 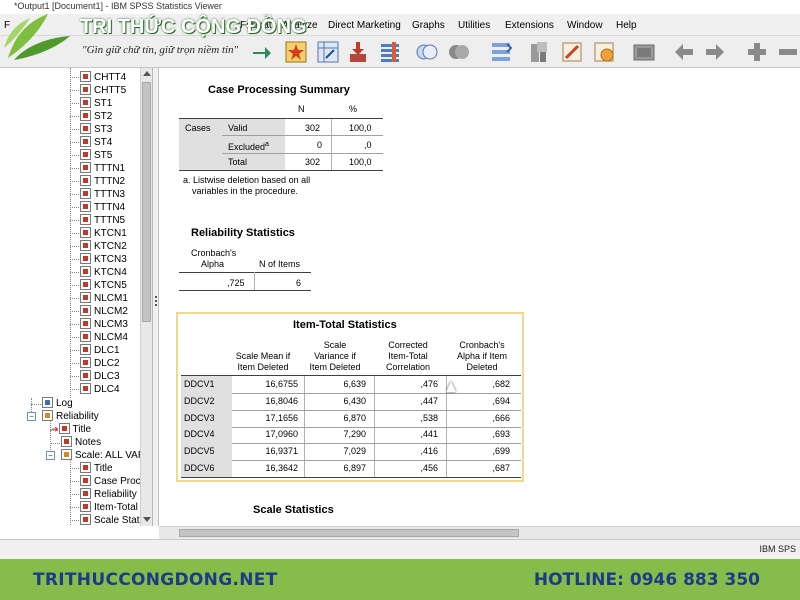 I want to click on tree-item-scale-child: Title, so click(x=96, y=468).